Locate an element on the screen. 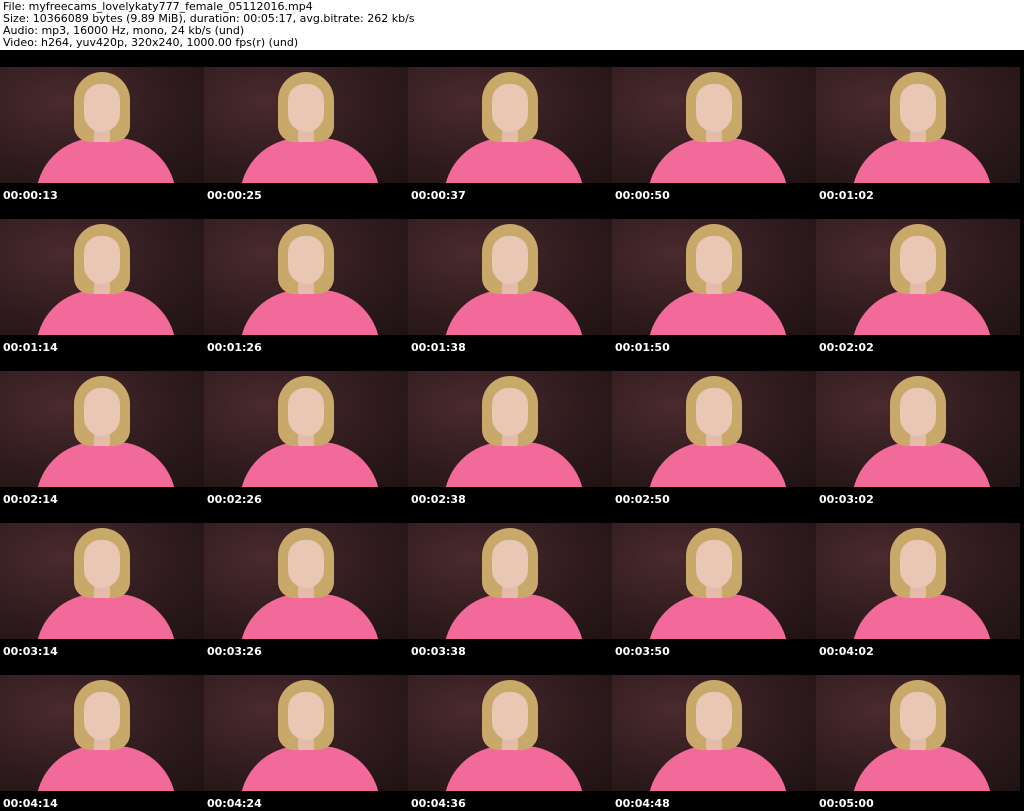  timestamp-label: 00:04:48 is located at coordinates (642, 803).